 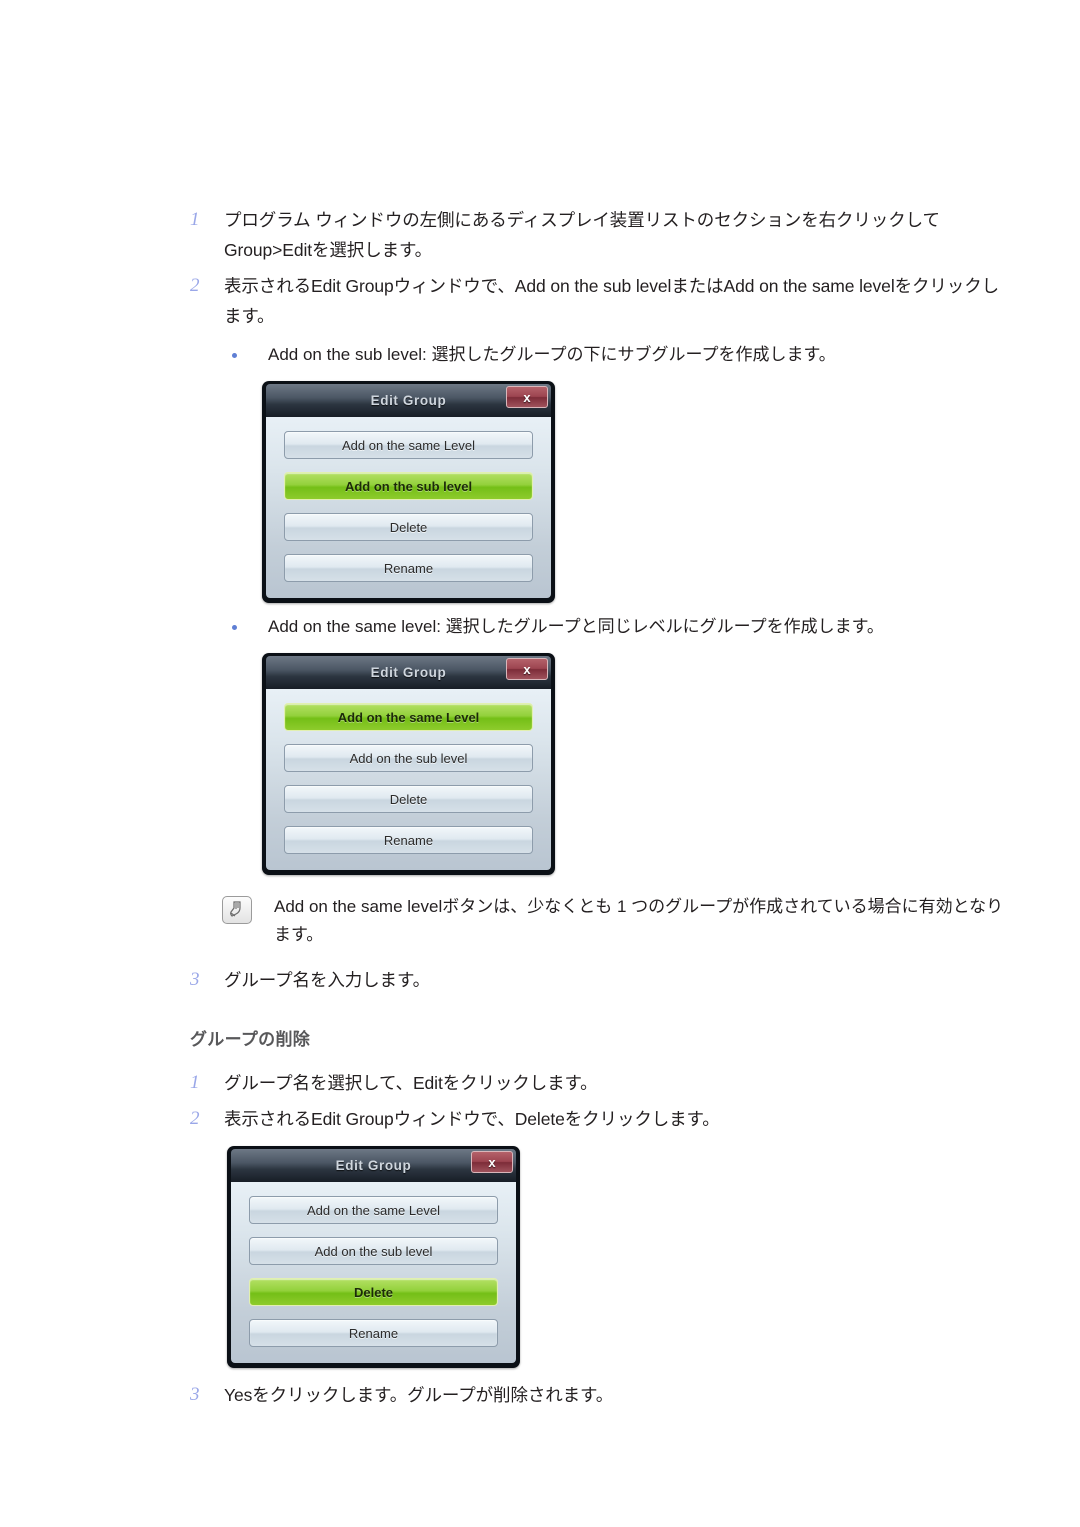 What do you see at coordinates (411, 1083) in the screenshot?
I see `step-text: グループ名を選択して、Editをクリックします。` at bounding box center [411, 1083].